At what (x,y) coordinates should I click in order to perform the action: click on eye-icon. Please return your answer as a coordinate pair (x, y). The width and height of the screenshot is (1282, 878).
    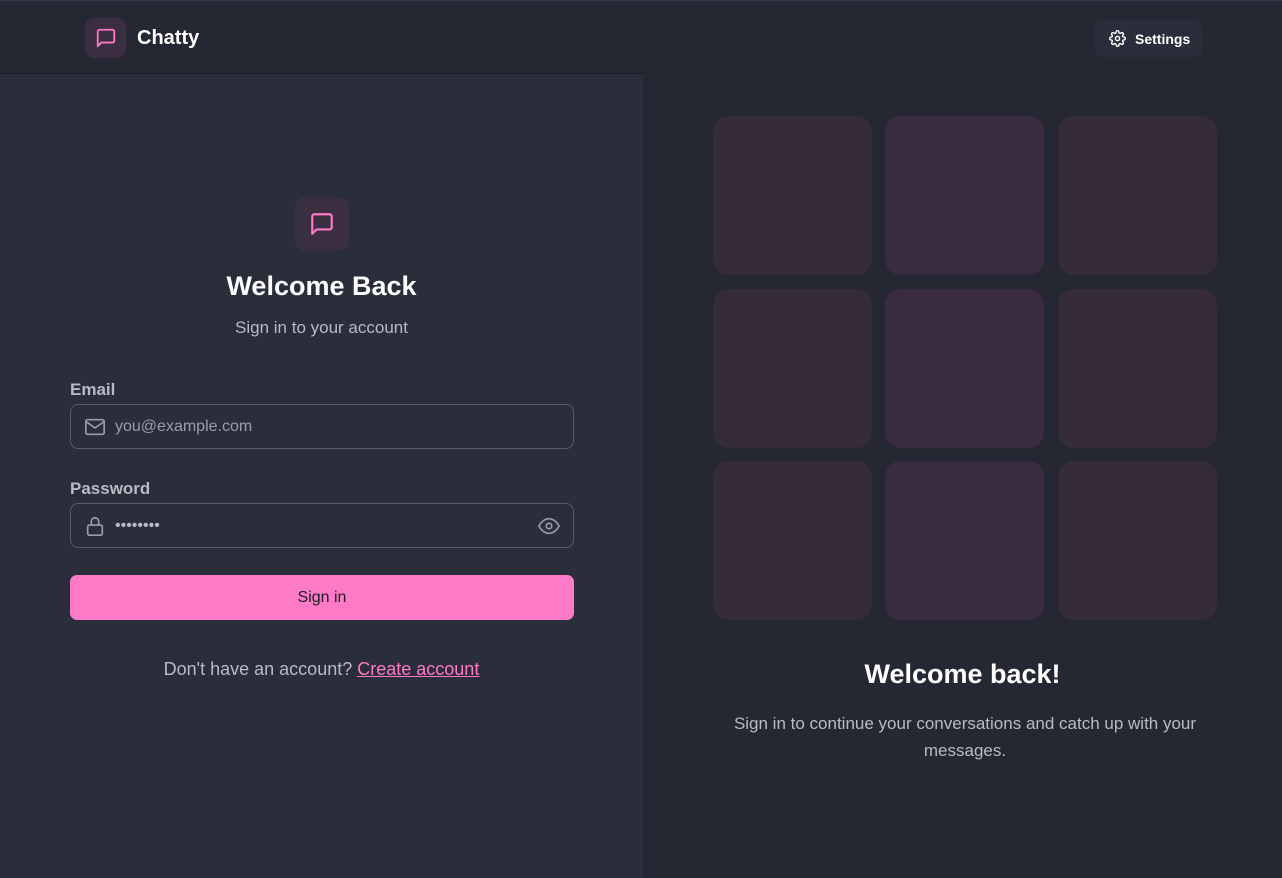
    Looking at the image, I should click on (549, 526).